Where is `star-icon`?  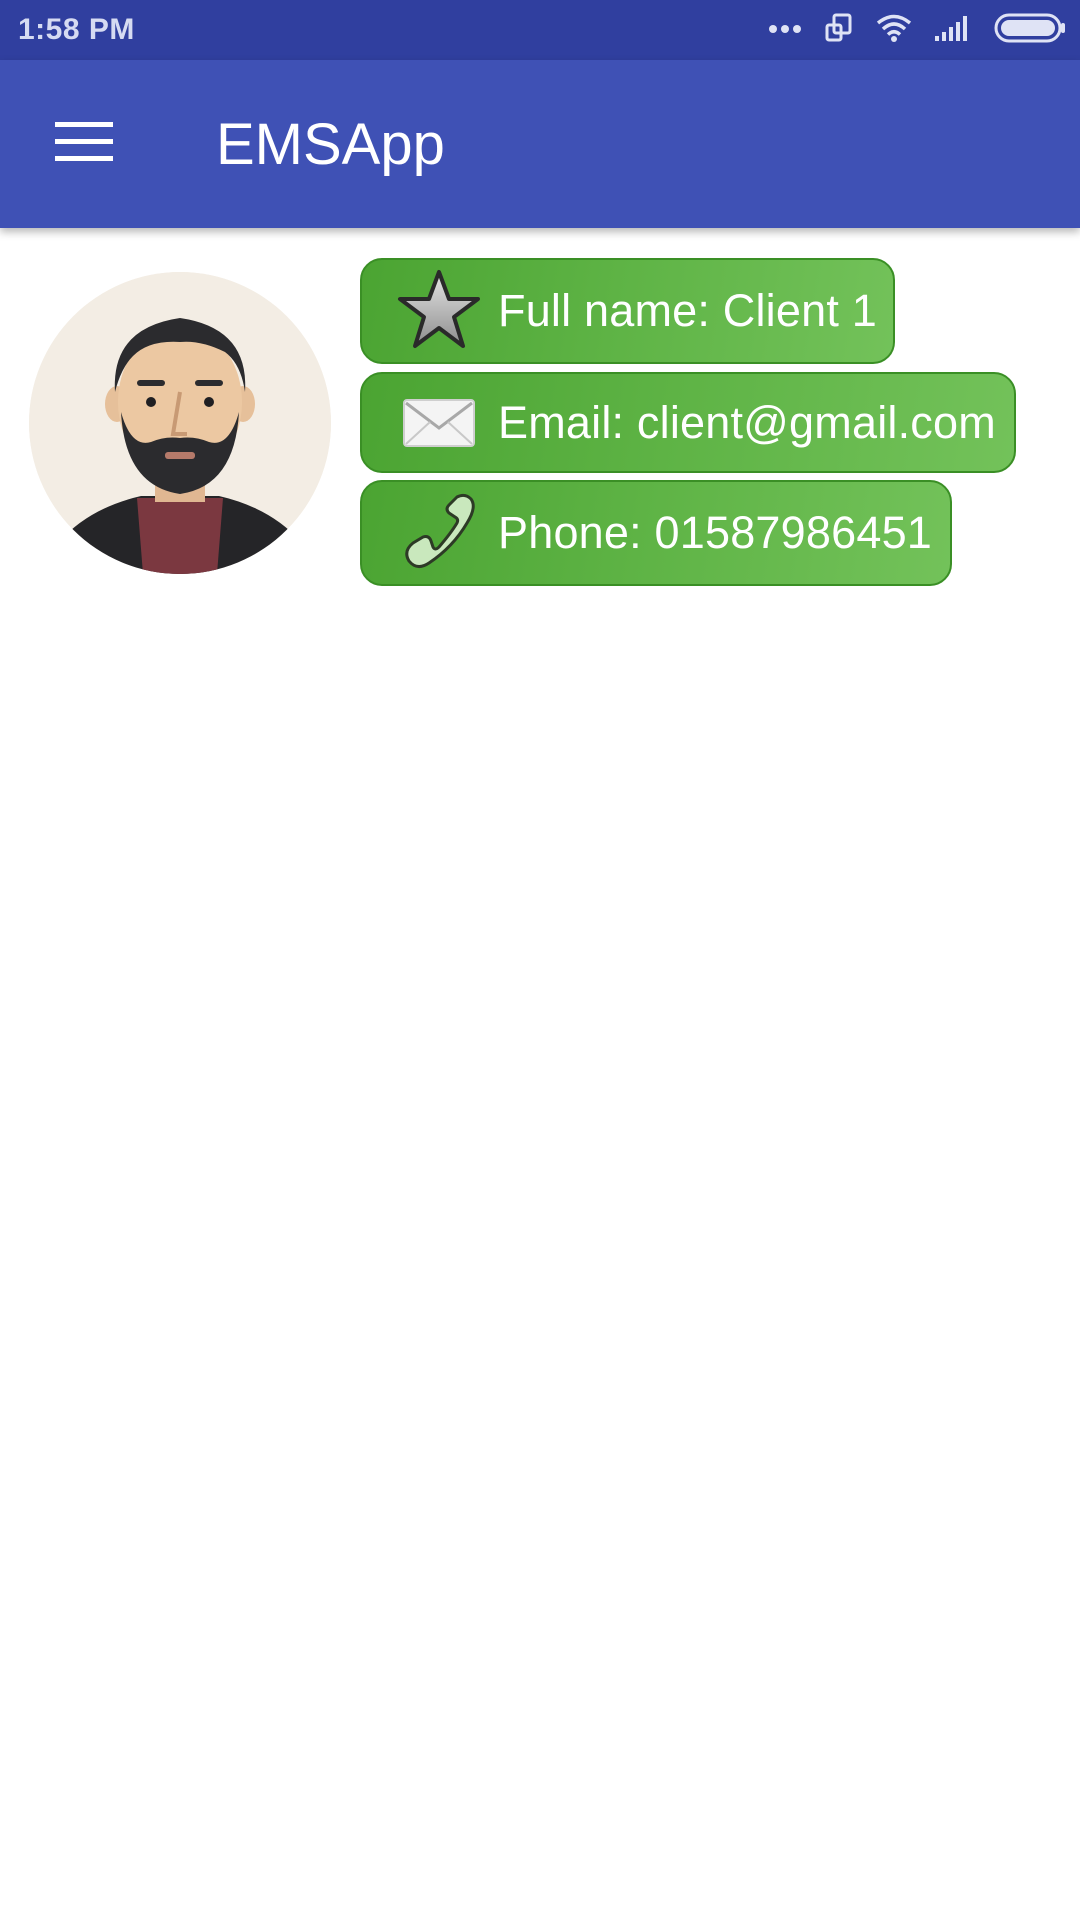
star-icon is located at coordinates (439, 311).